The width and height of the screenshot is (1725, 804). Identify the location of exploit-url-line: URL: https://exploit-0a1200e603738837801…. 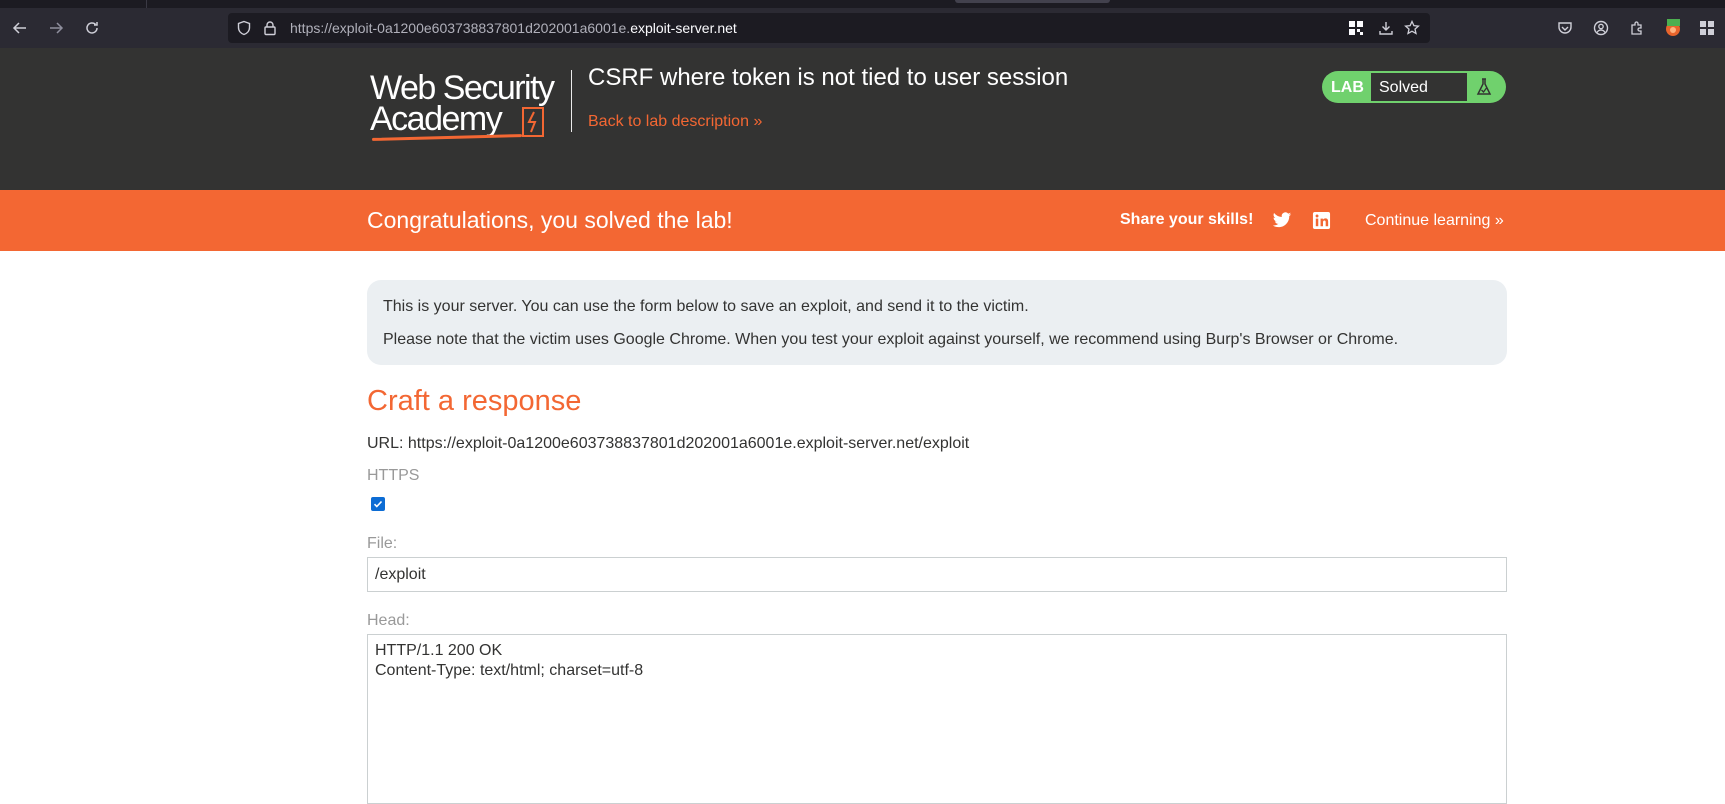
(668, 443).